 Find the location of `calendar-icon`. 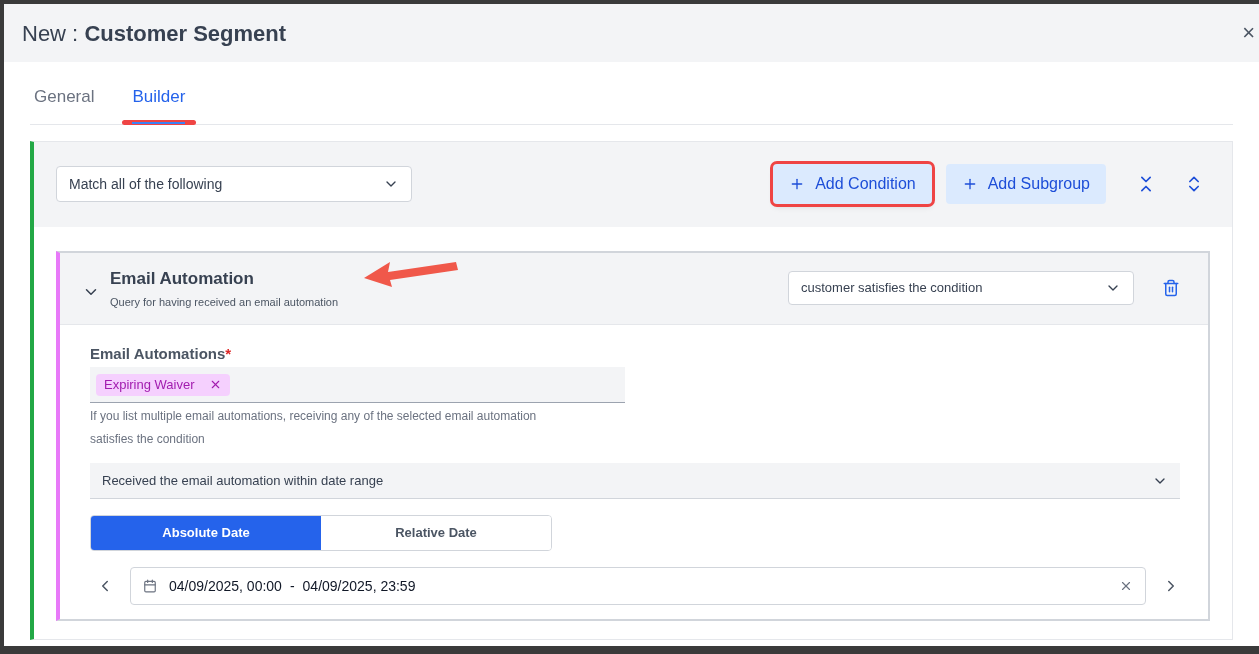

calendar-icon is located at coordinates (150, 586).